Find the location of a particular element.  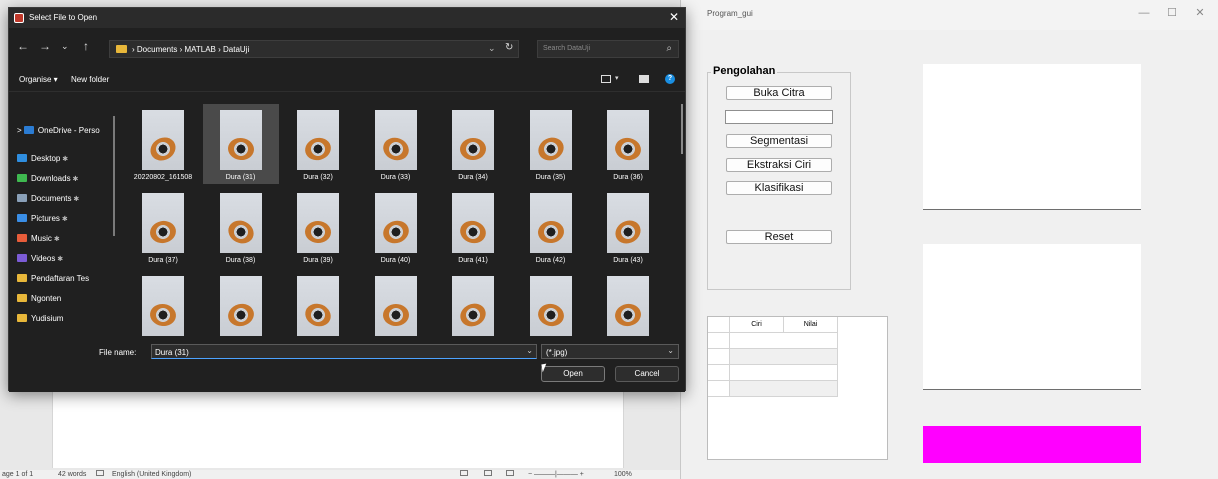

music-icon is located at coordinates (22, 238).